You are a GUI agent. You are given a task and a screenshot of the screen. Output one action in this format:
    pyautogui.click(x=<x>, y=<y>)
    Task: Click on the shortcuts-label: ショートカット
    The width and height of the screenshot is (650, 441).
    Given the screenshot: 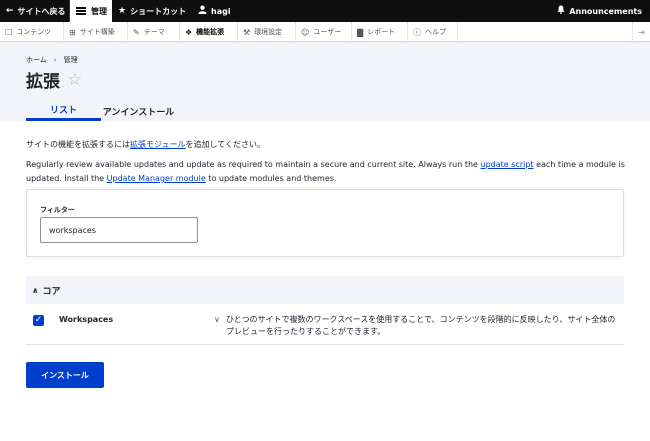 What is the action you would take?
    pyautogui.click(x=158, y=11)
    